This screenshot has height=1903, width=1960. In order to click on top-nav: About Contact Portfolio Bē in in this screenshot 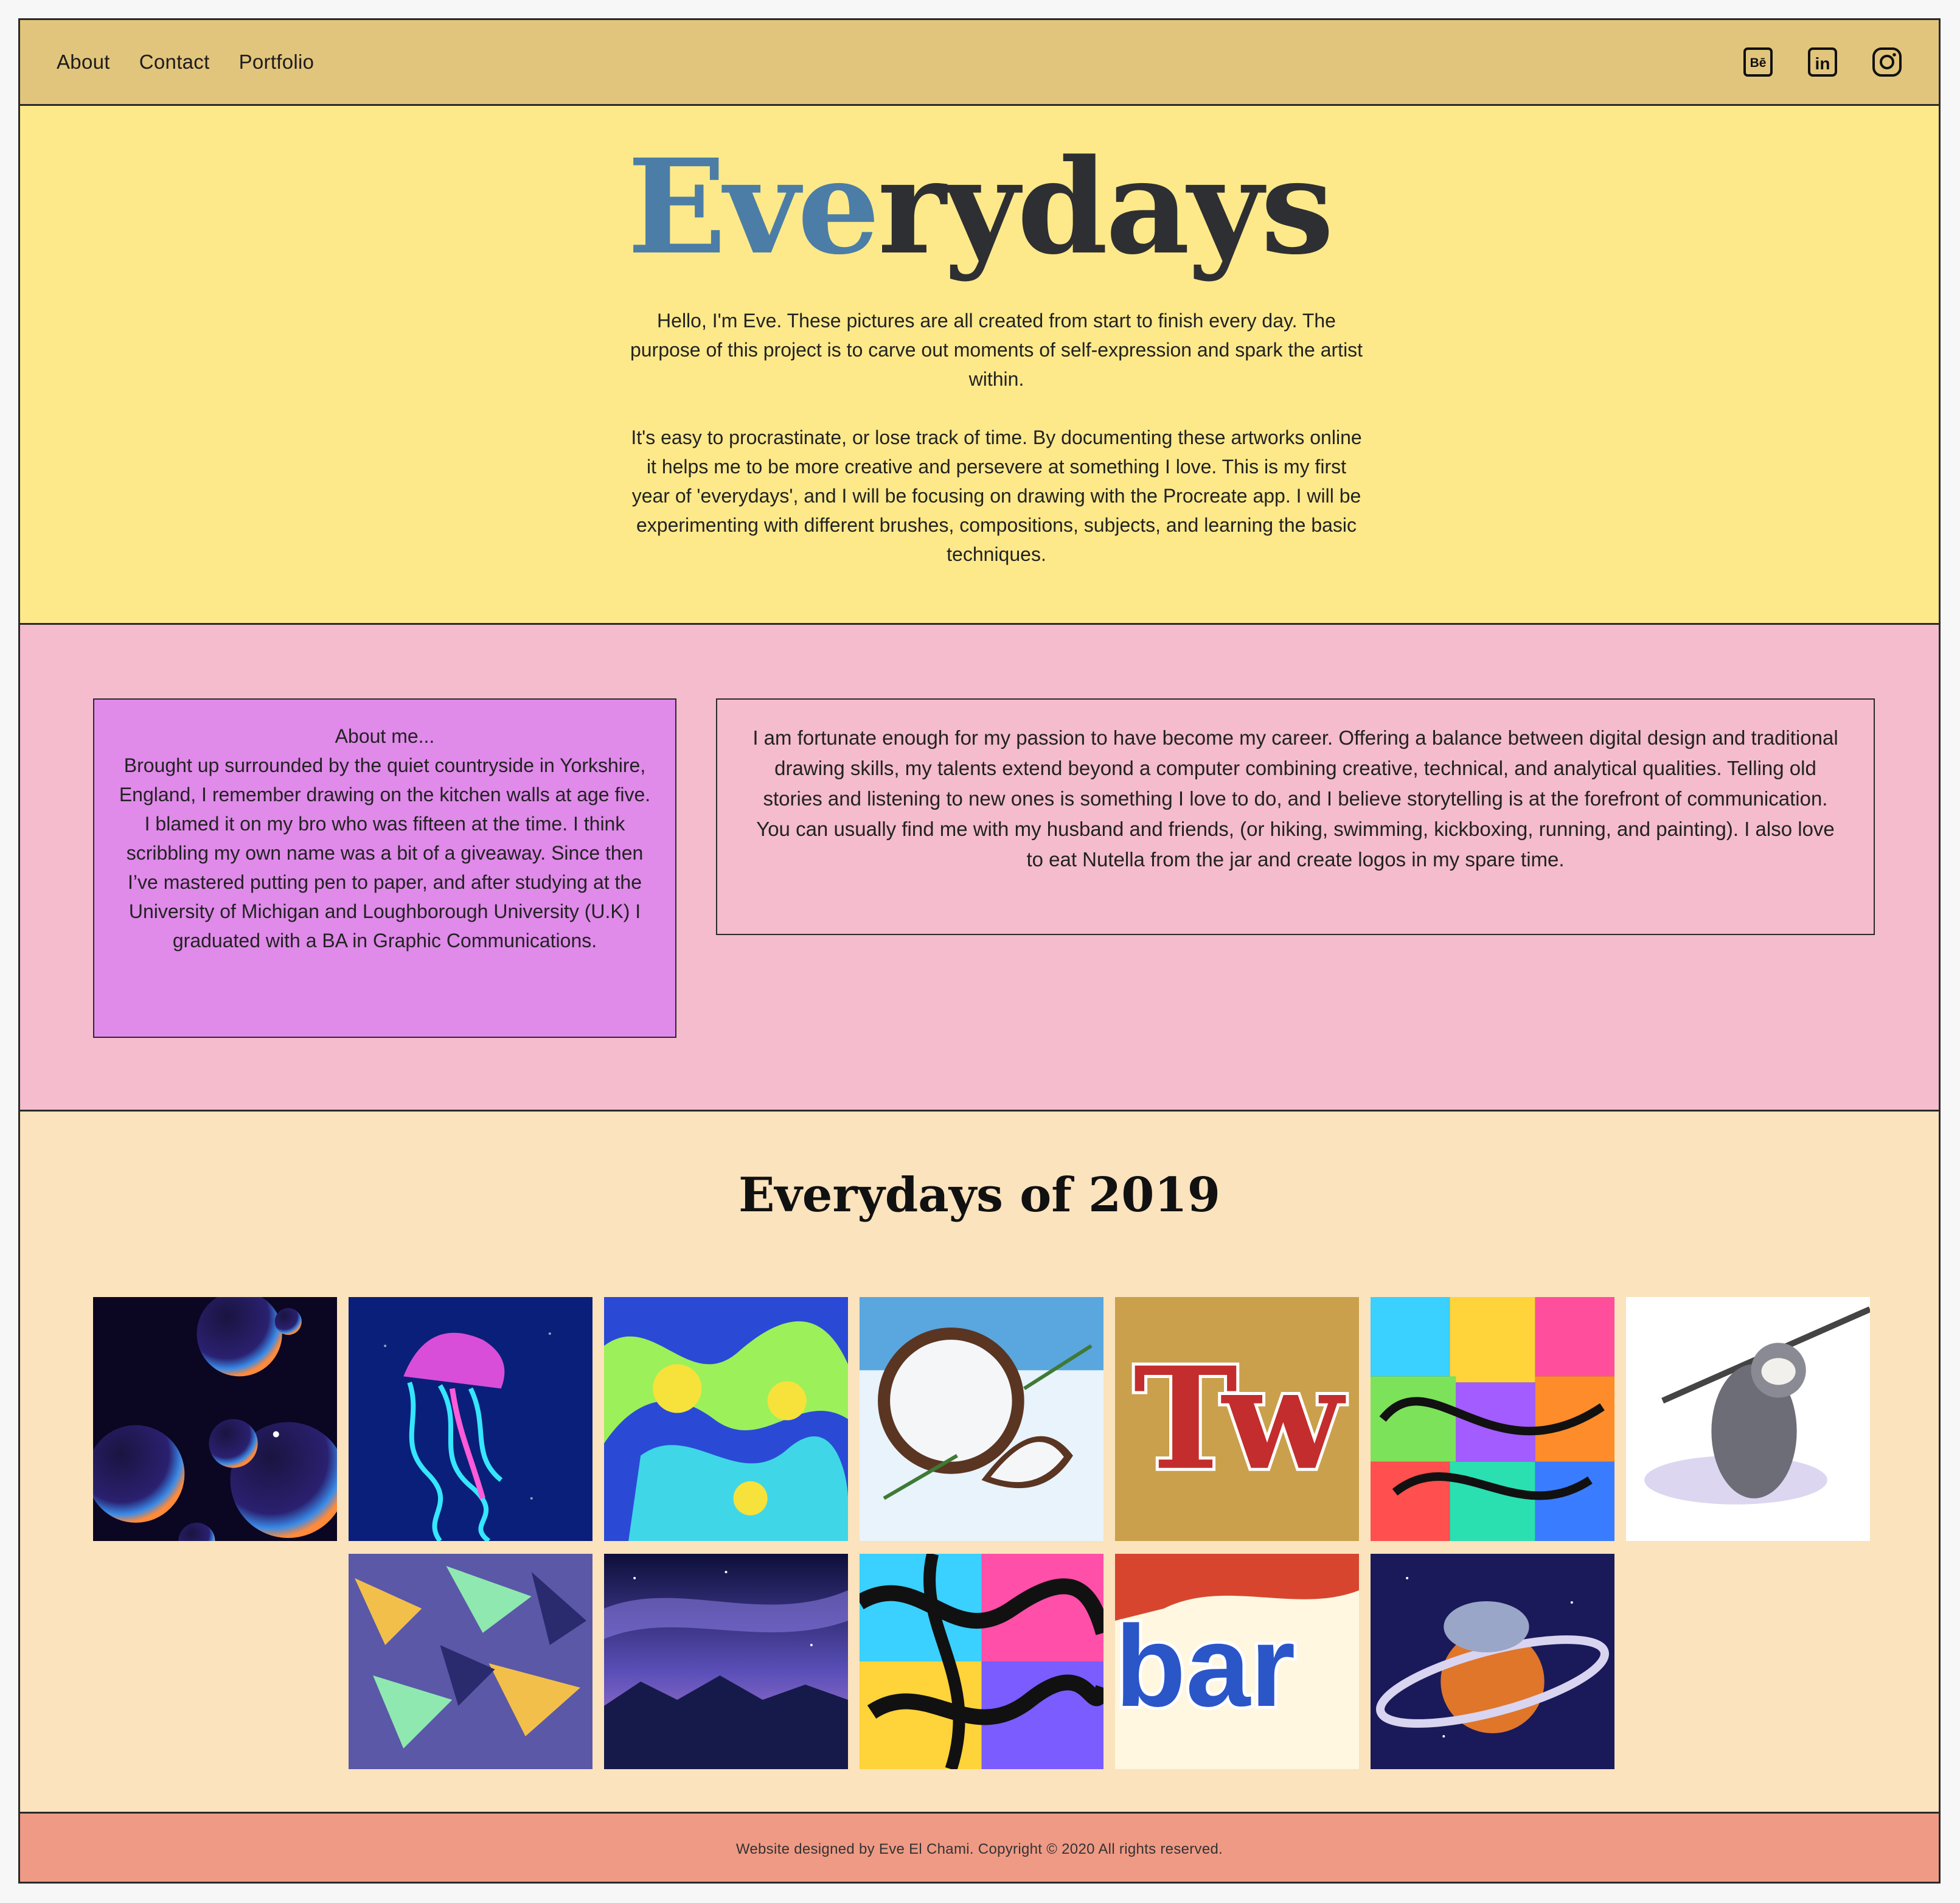, I will do `click(980, 63)`.